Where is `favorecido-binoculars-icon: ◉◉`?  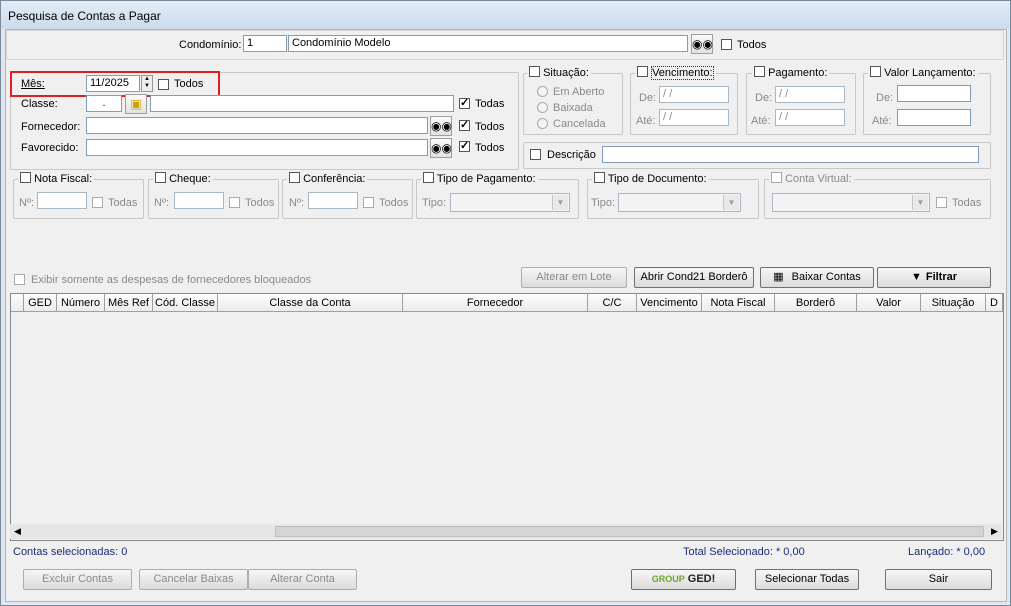 favorecido-binoculars-icon: ◉◉ is located at coordinates (441, 148).